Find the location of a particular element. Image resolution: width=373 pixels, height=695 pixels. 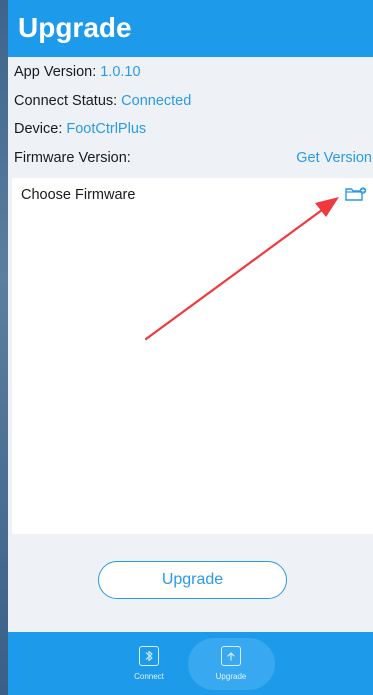

app-version-row: App Version: 1.0.10 is located at coordinates (77, 72).